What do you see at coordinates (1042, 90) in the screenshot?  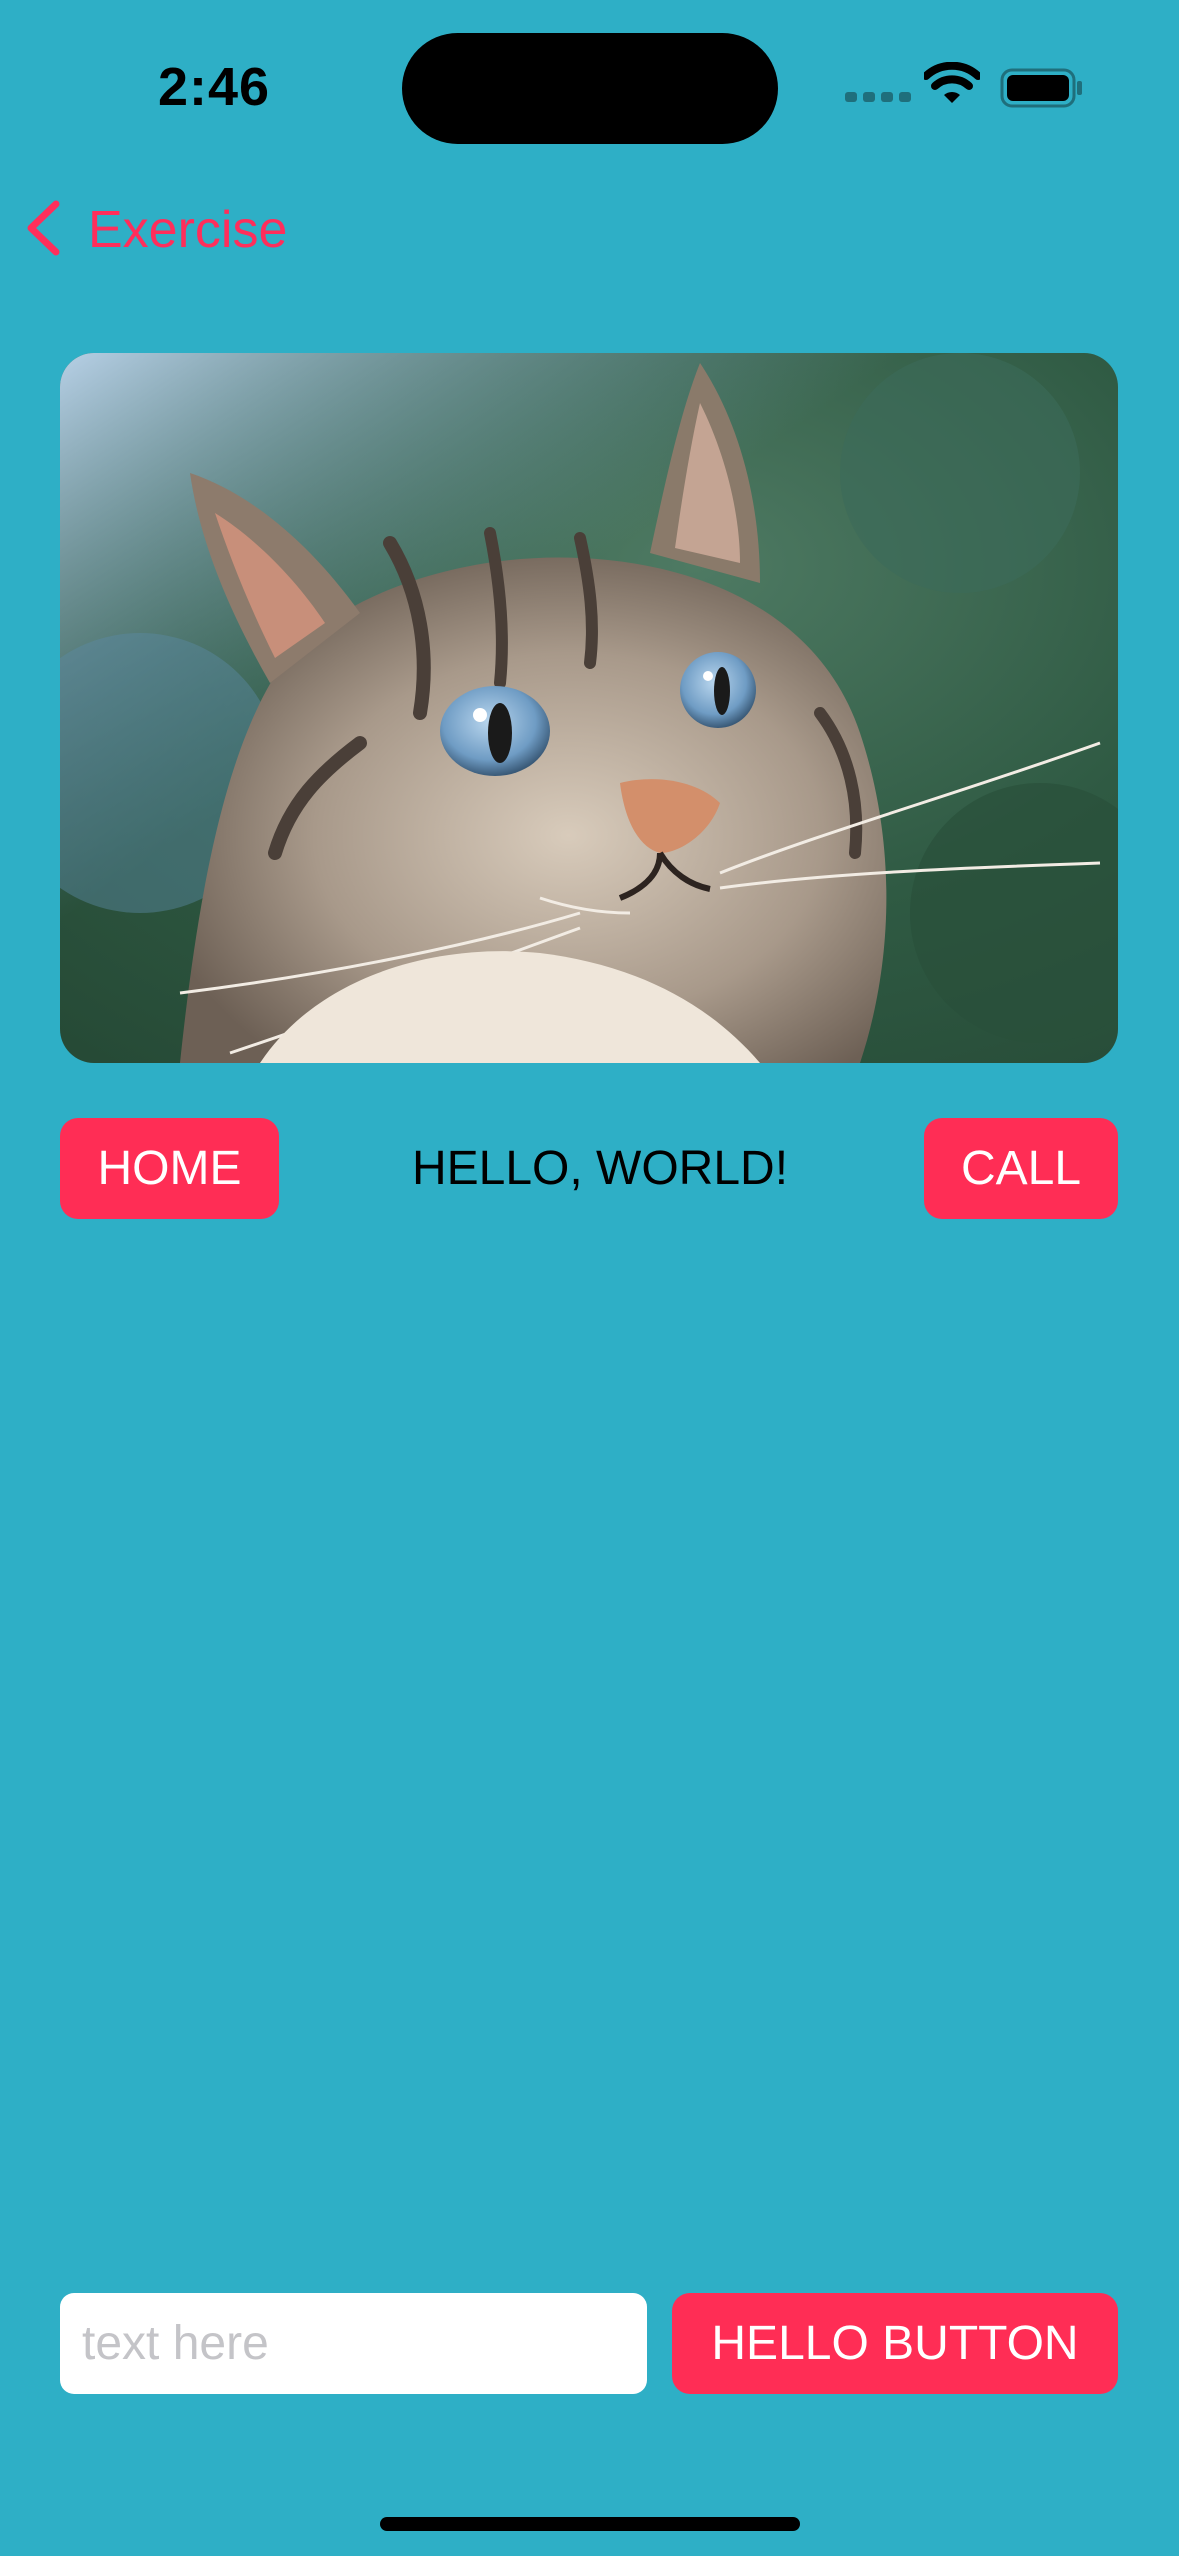 I see `battery-icon` at bounding box center [1042, 90].